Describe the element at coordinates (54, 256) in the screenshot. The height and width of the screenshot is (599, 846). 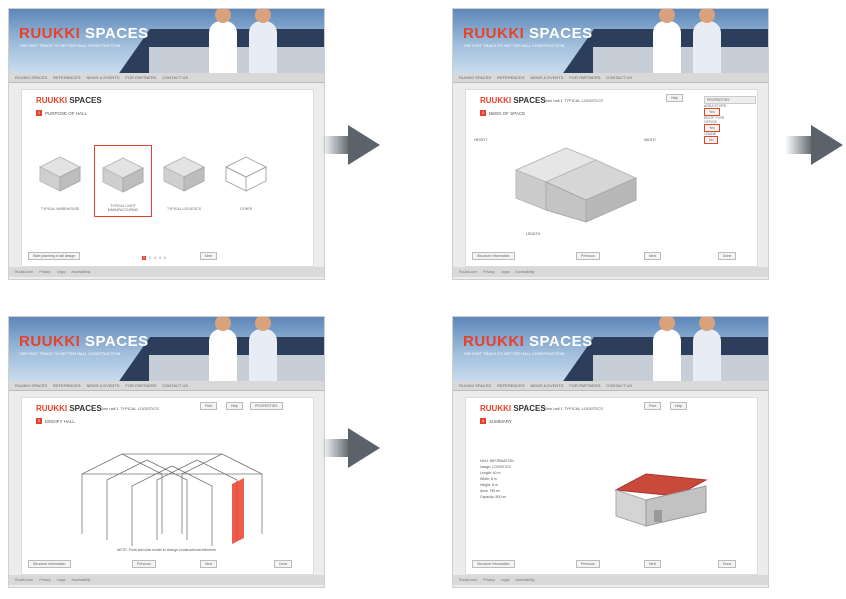
I see `start-button: Start planning a hall design` at that location.